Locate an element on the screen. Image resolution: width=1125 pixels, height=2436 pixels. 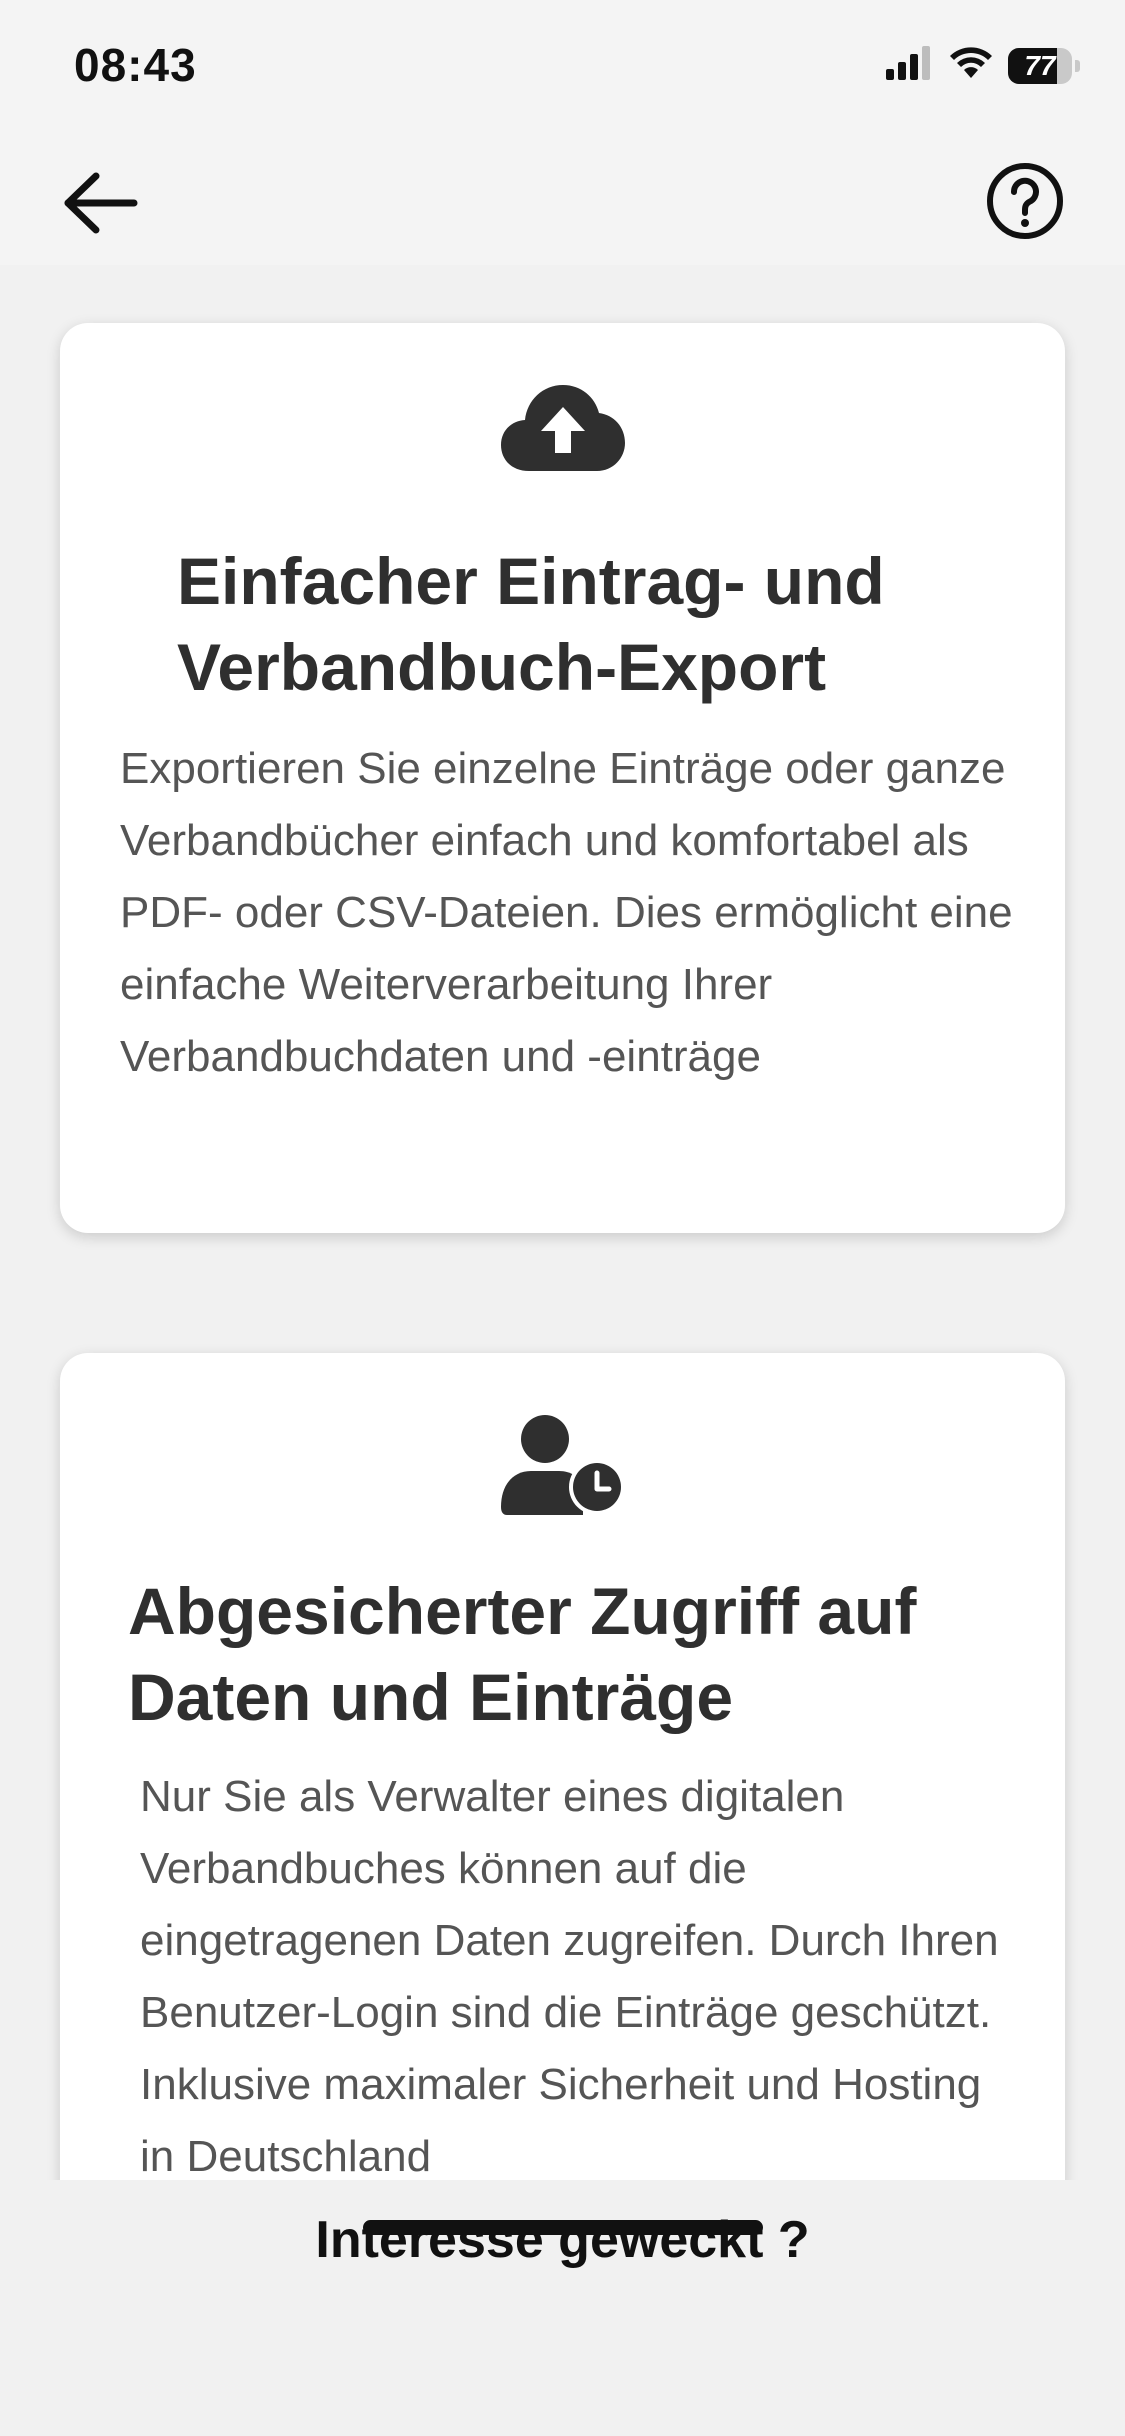
signal-icon is located at coordinates (910, 65).